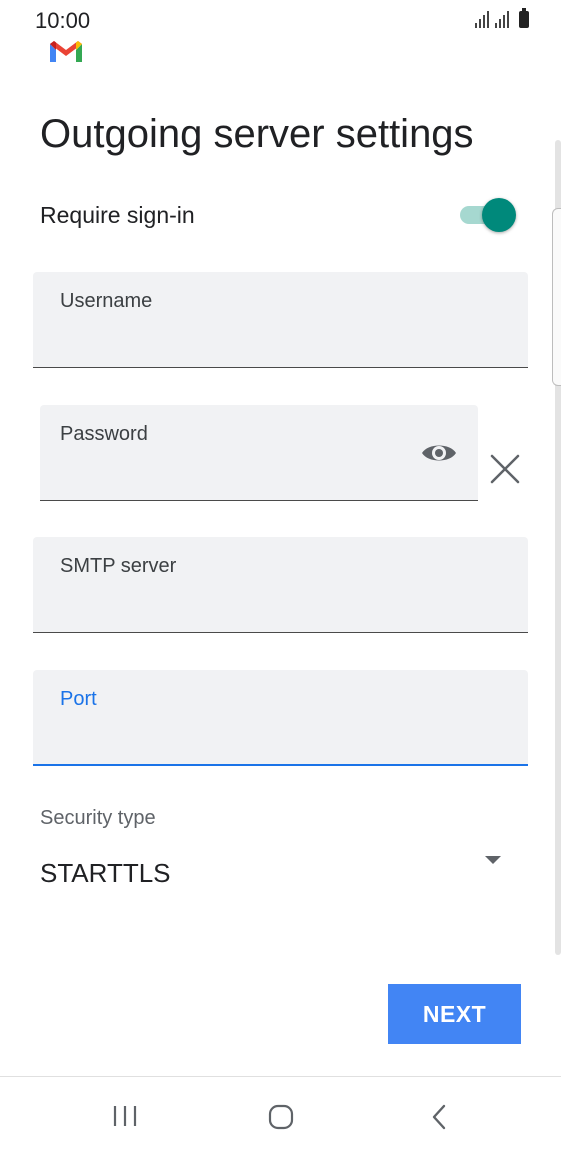 The width and height of the screenshot is (561, 1155). What do you see at coordinates (280, 216) in the screenshot?
I see `require-signin-row: Require sign-in` at bounding box center [280, 216].